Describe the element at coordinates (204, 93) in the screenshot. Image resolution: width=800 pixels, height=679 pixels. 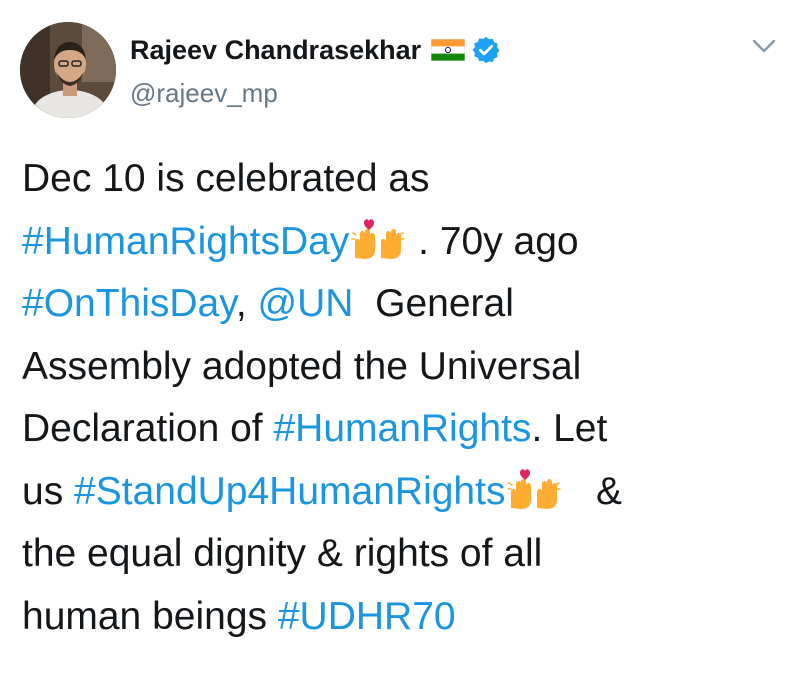
I see `author-handle: @rajeev_mp` at that location.